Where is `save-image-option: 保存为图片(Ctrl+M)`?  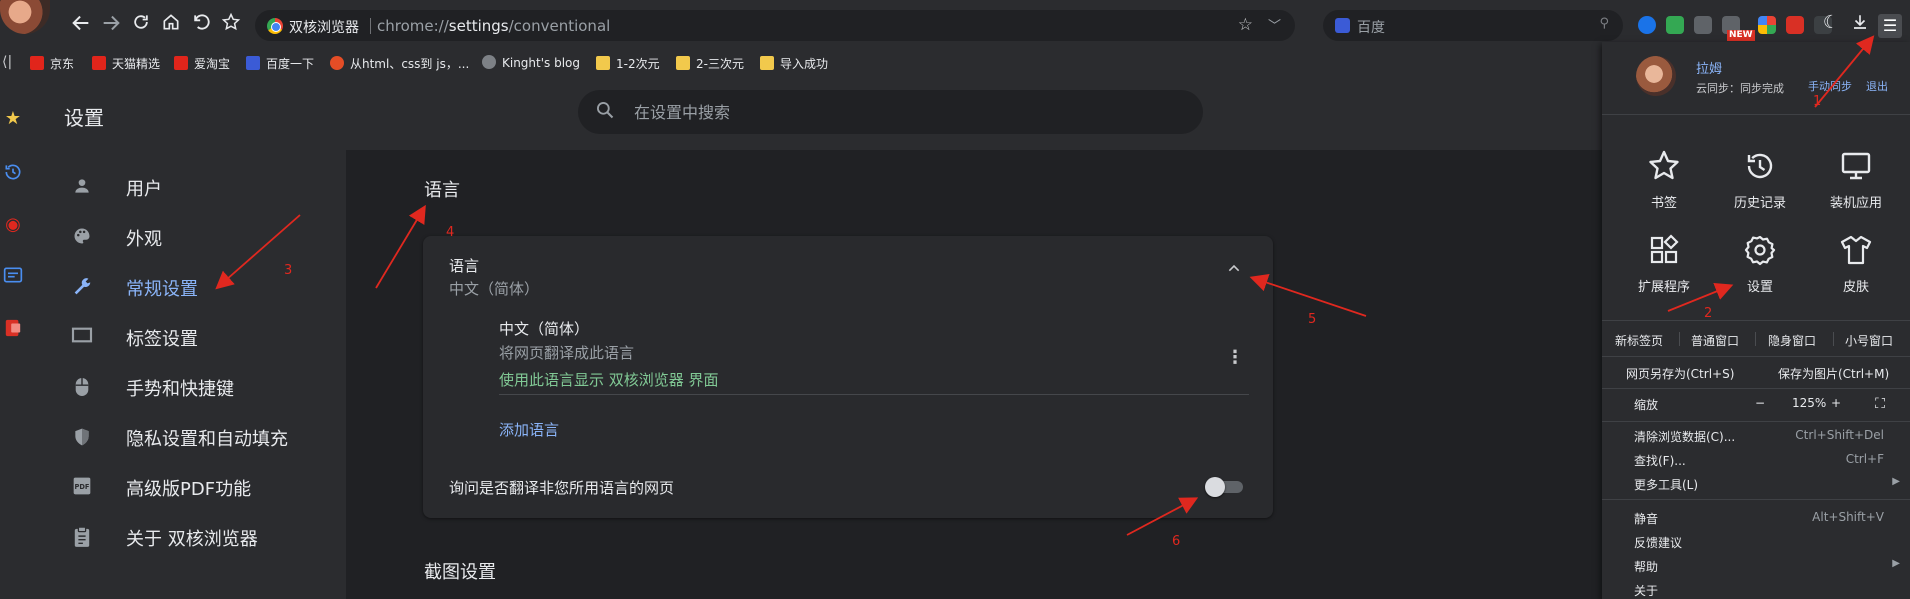
save-image-option: 保存为图片(Ctrl+M) is located at coordinates (1833, 373).